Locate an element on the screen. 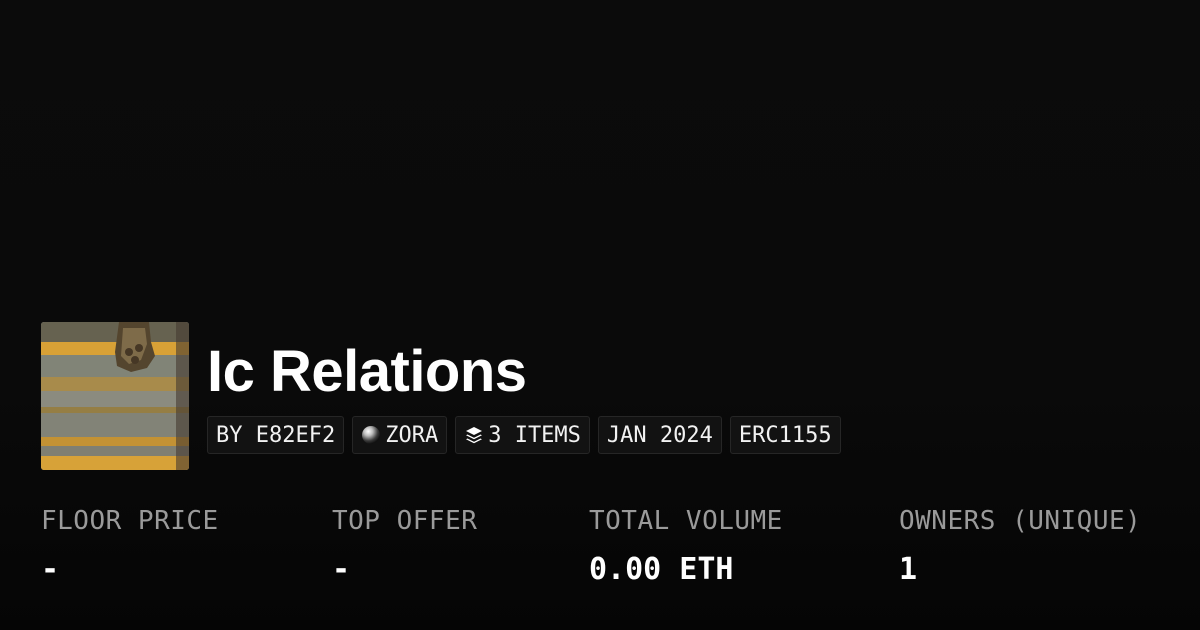 The width and height of the screenshot is (1200, 630). stat-label: TOP OFFER is located at coordinates (405, 521).